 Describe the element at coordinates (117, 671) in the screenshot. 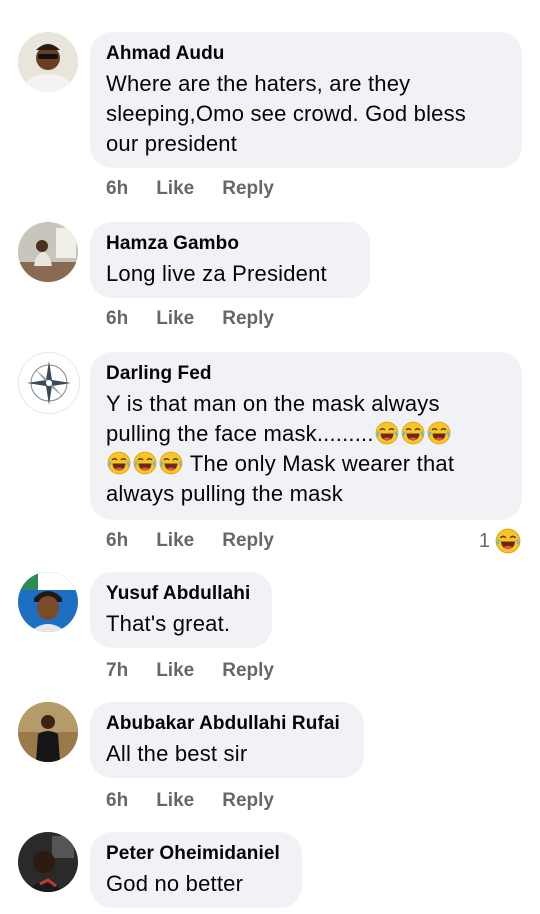

I see `timestamp: 7h` at that location.